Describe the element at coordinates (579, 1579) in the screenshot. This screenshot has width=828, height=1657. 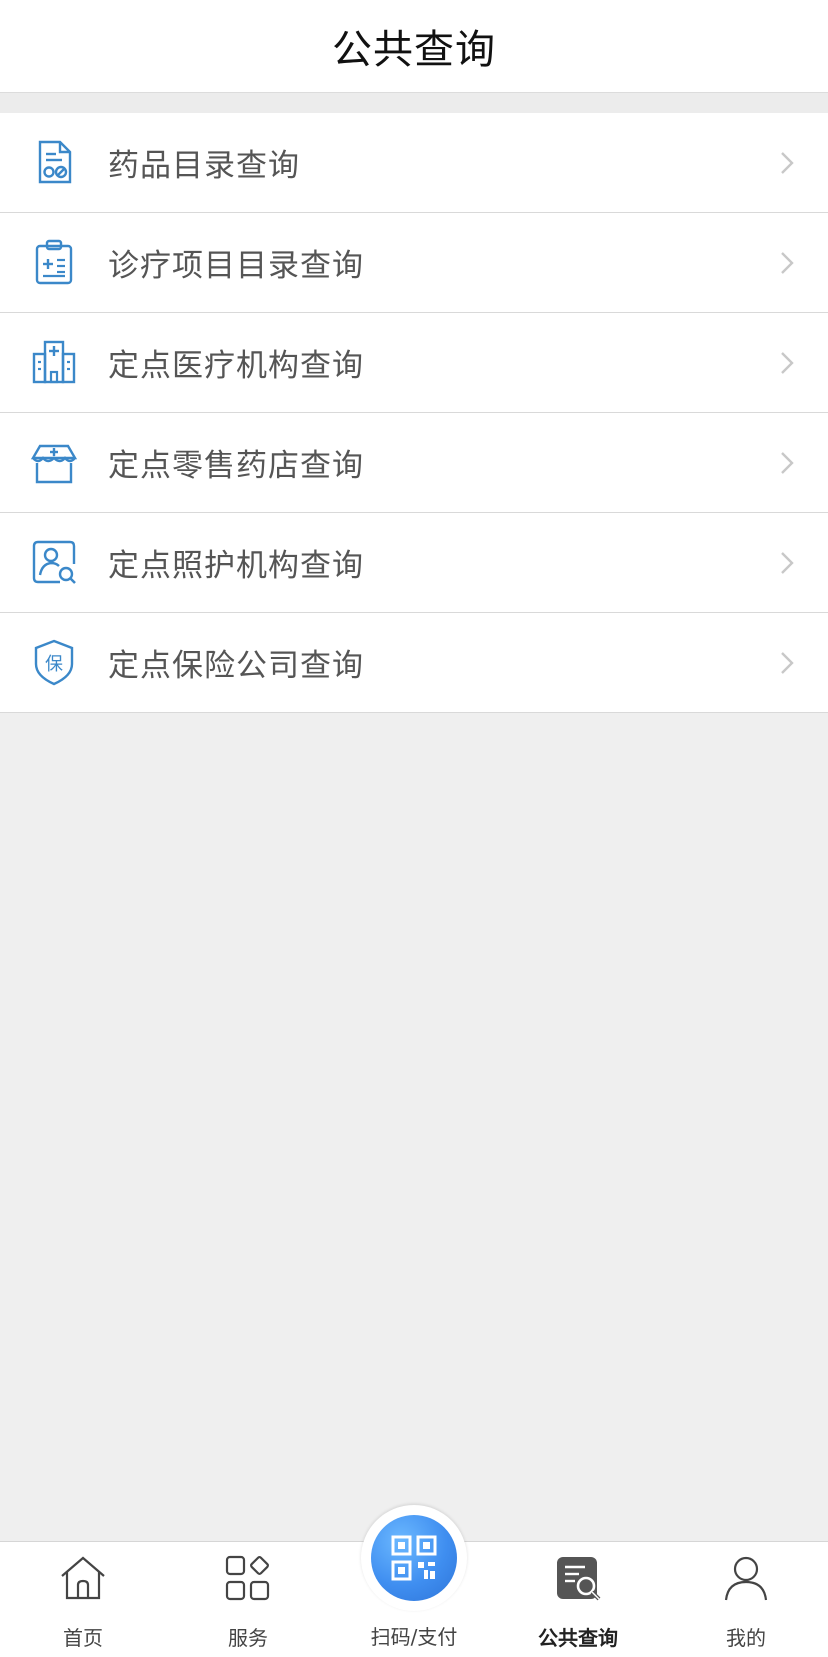
I see `document-search-icon` at that location.